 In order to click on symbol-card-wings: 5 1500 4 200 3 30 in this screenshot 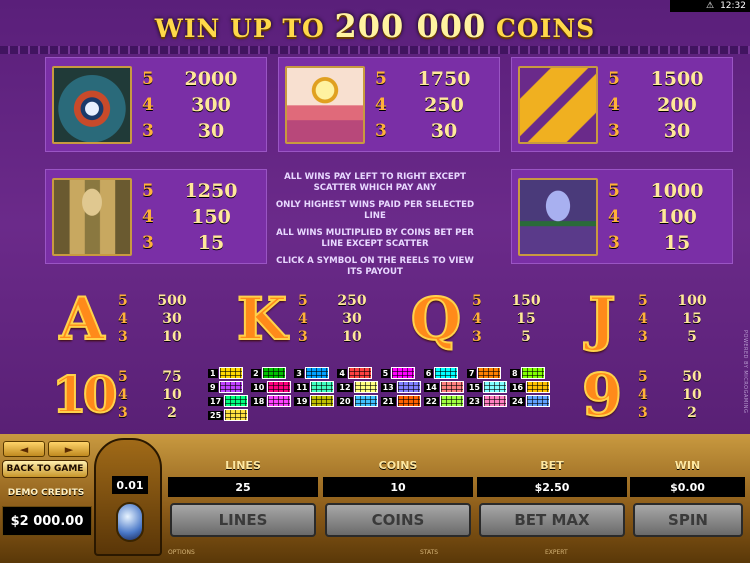, I will do `click(622, 104)`.